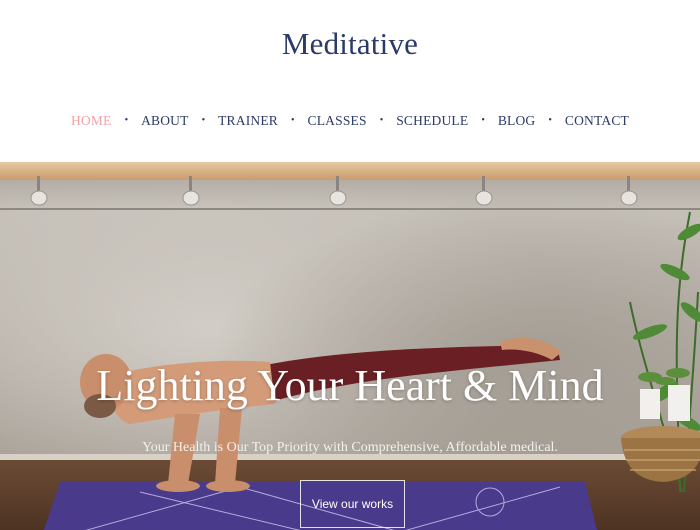 This screenshot has width=700, height=530. Describe the element at coordinates (597, 121) in the screenshot. I see `nav-item-contact: CONTACT` at that location.